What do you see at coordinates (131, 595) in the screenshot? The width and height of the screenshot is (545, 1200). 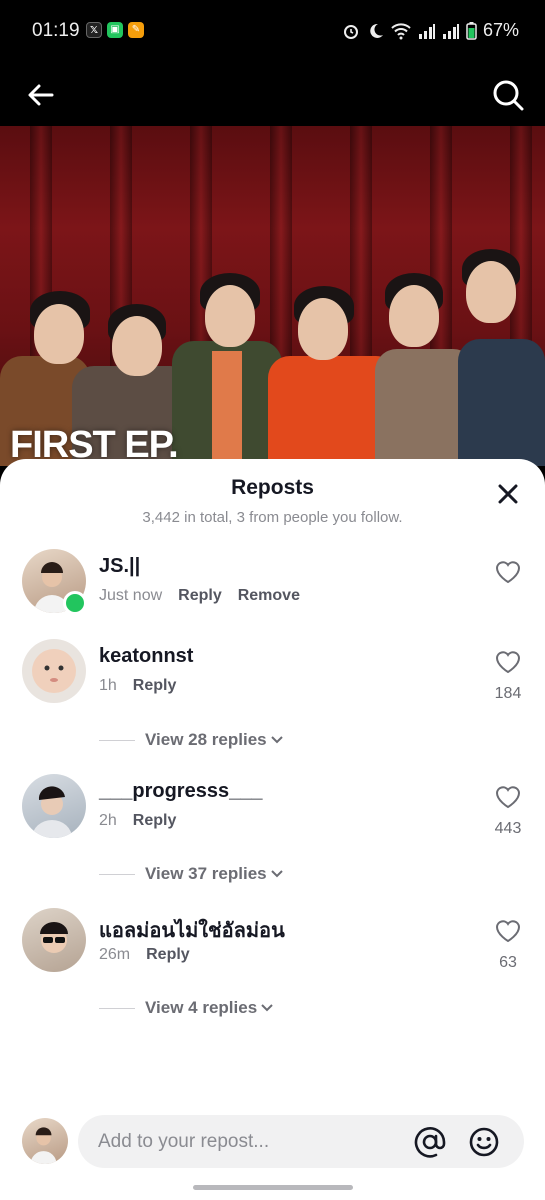 I see `comment-time: Just now` at bounding box center [131, 595].